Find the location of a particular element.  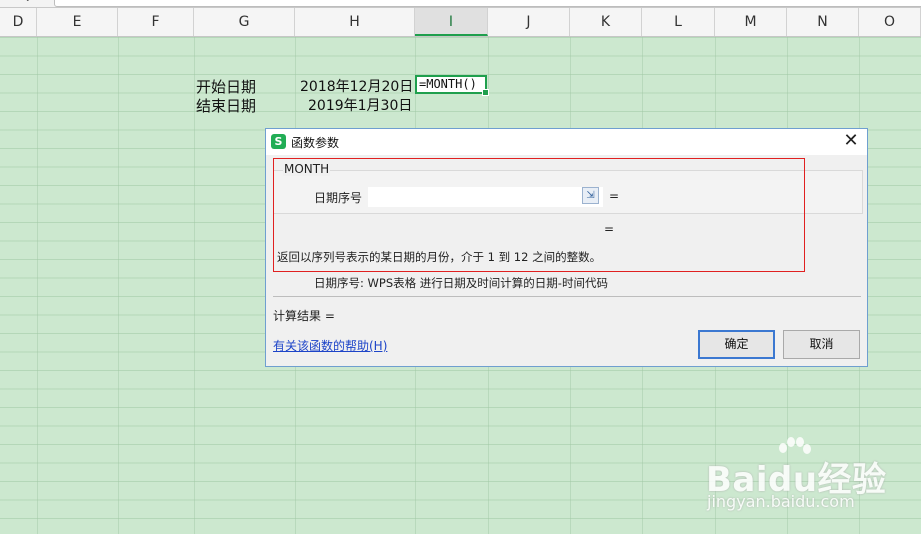

baidu-jingyan-watermark: Baidu经验 jingyan.baidu.com is located at coordinates (802, 477).